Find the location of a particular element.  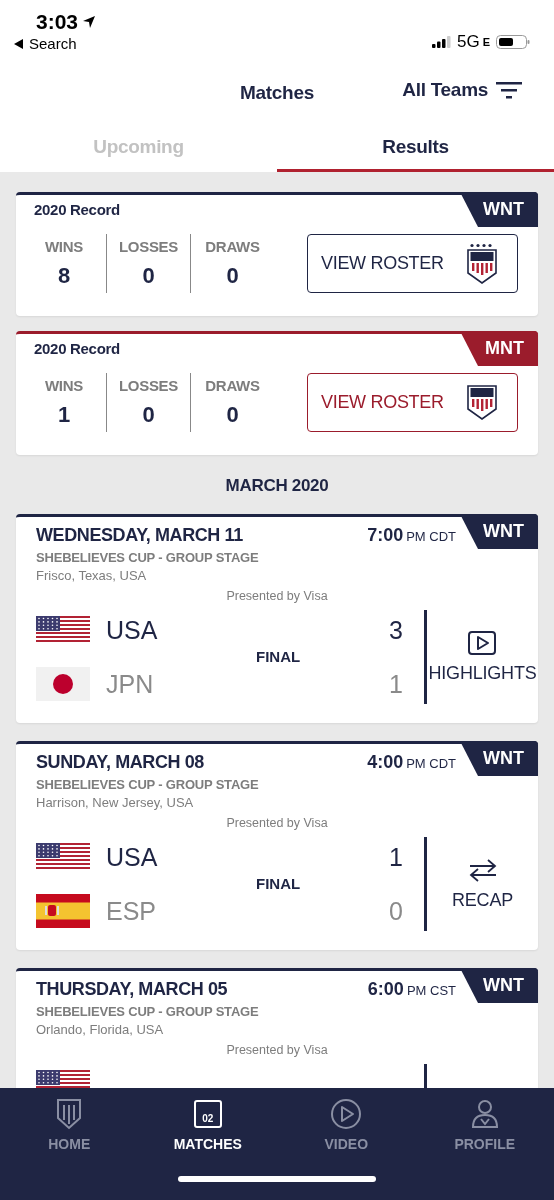

match-action-button: HIGHLIGHTS is located at coordinates (482, 657).